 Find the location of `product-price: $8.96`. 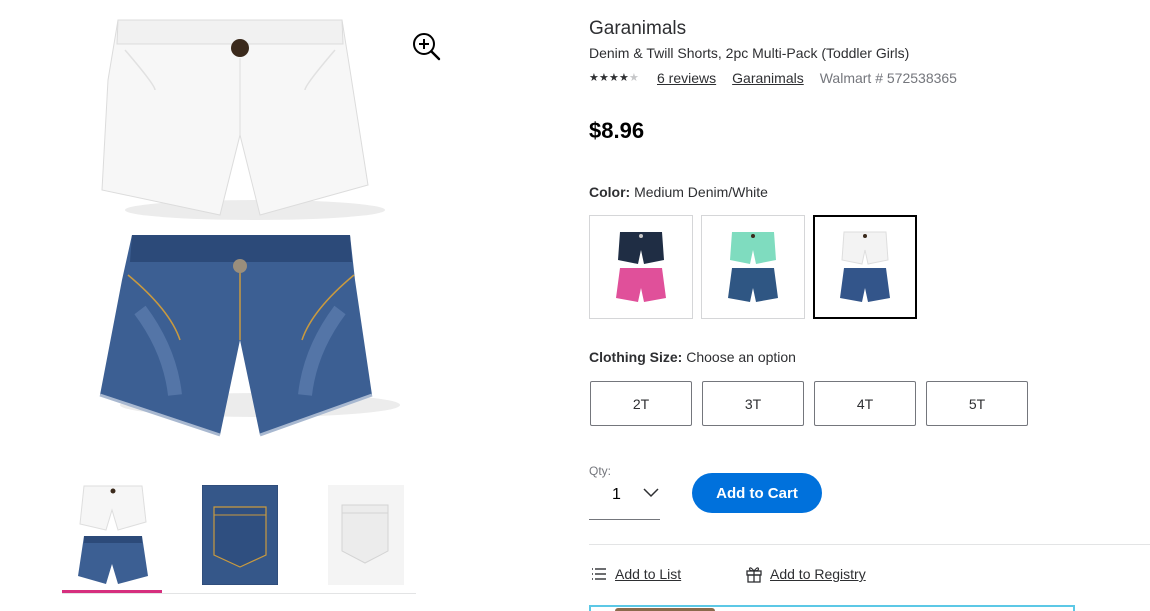

product-price: $8.96 is located at coordinates (617, 130).